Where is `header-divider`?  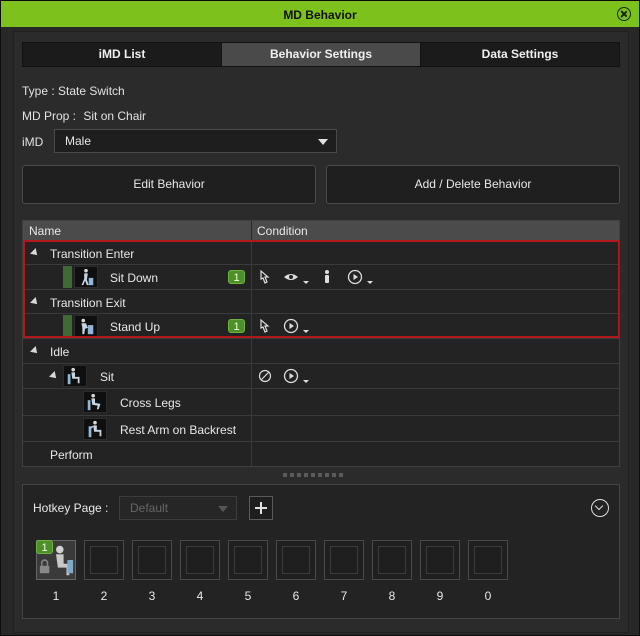
header-divider is located at coordinates (251, 231).